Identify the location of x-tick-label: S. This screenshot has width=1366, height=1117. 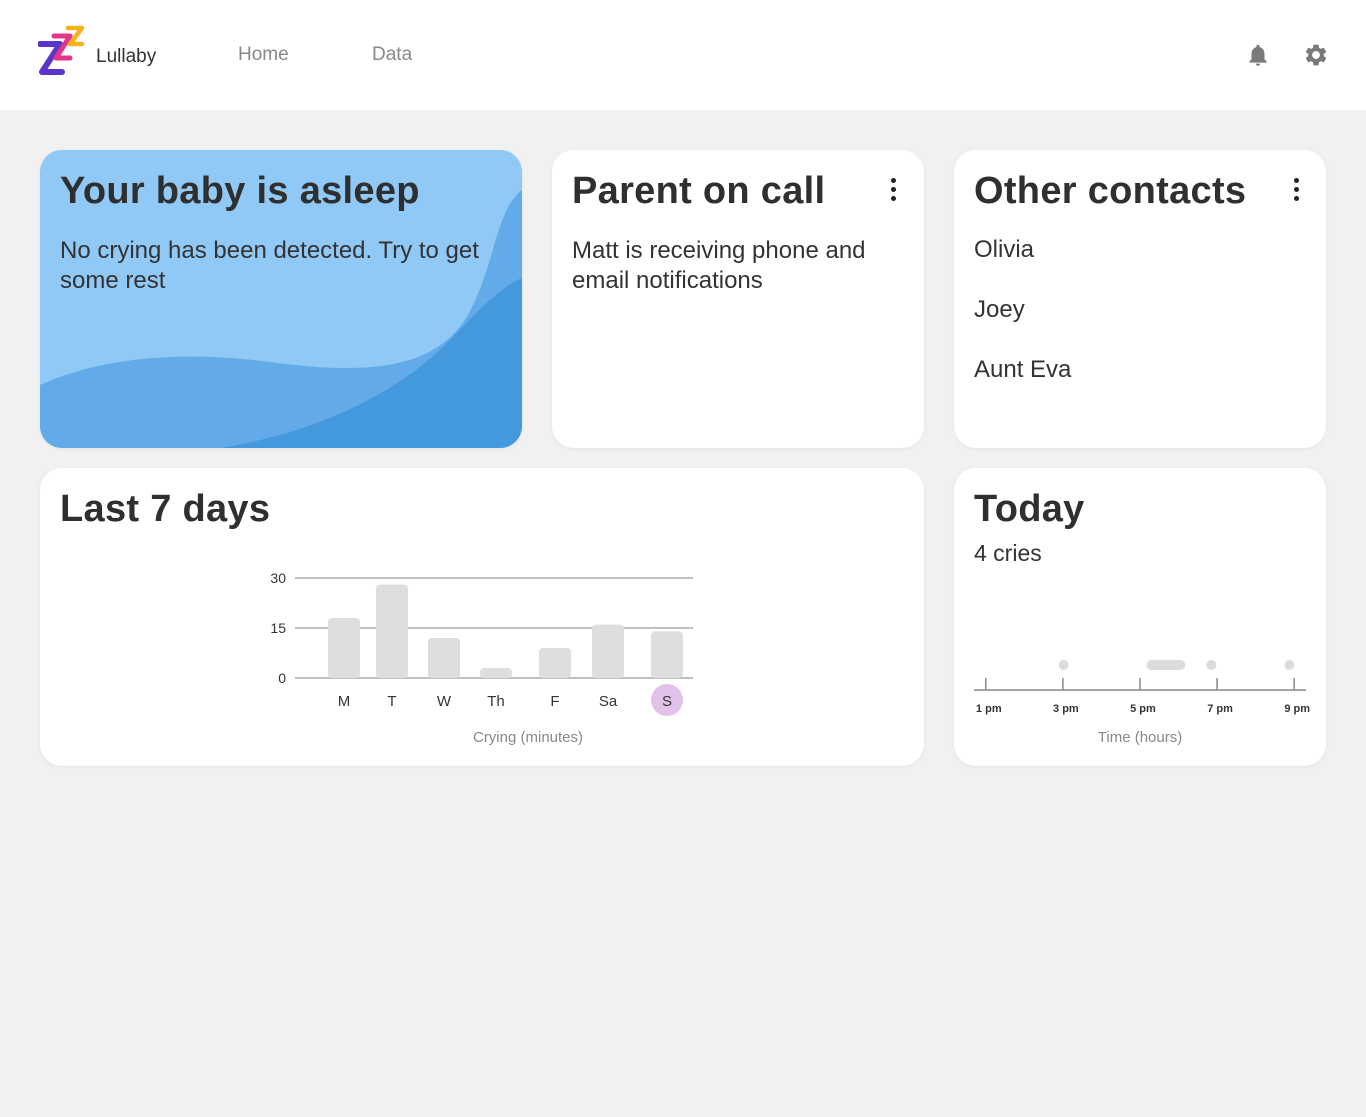
(667, 701).